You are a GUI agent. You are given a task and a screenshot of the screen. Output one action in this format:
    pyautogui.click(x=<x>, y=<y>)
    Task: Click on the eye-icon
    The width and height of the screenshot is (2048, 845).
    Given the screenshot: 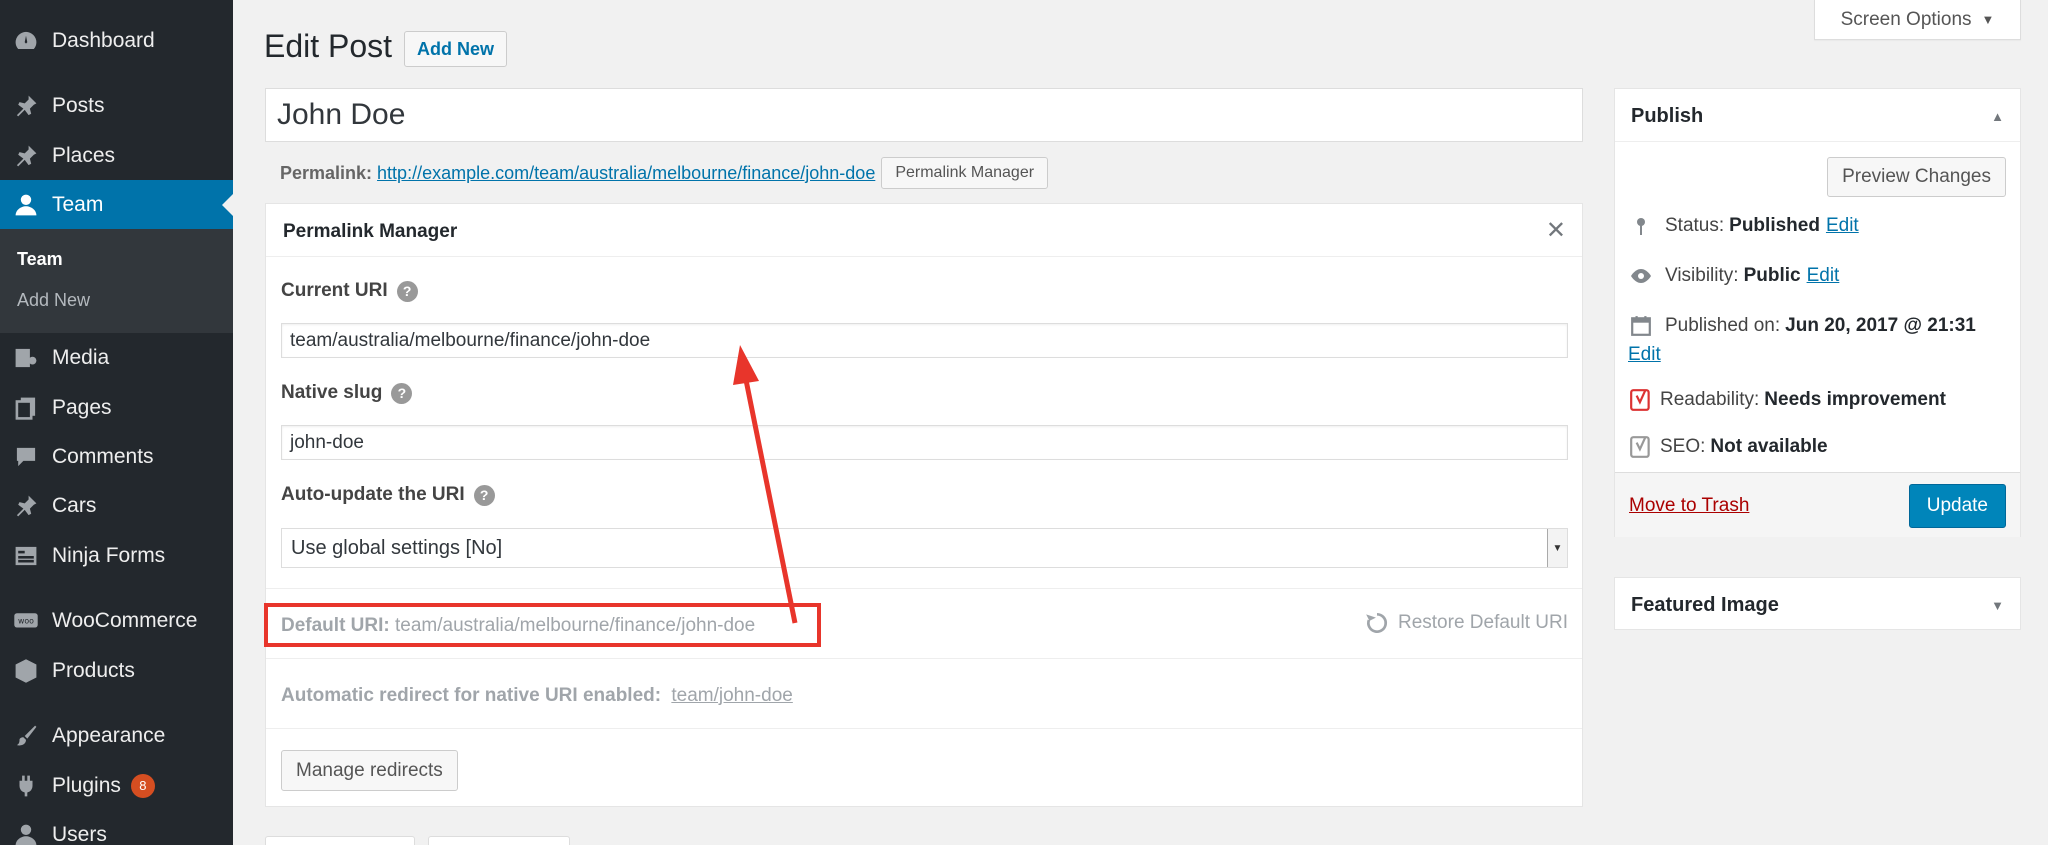 What is the action you would take?
    pyautogui.click(x=1641, y=276)
    